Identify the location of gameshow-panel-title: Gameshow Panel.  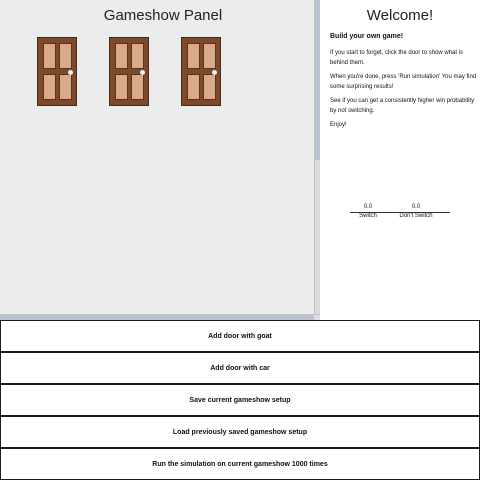
(163, 15).